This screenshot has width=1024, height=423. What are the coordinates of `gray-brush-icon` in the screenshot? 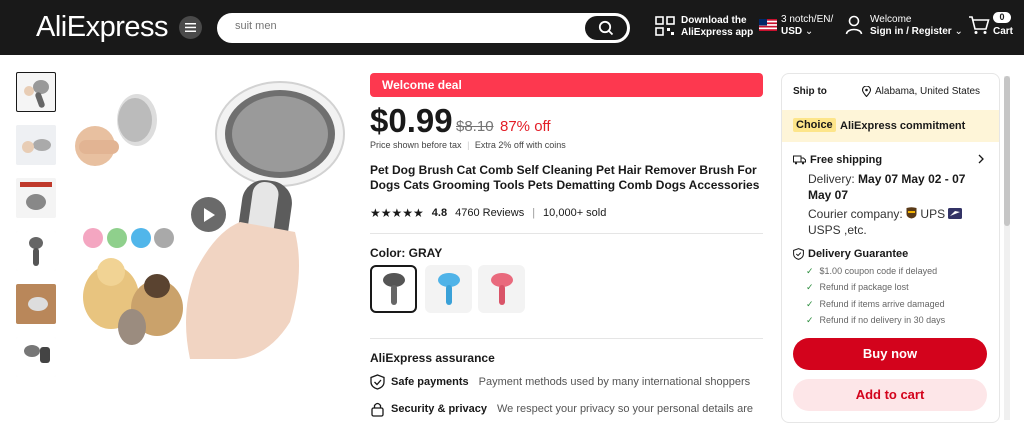 It's located at (393, 289).